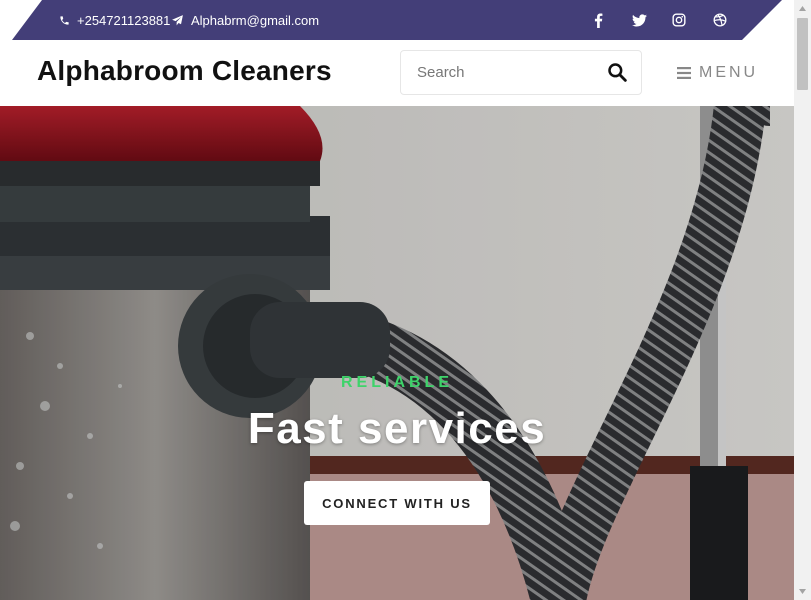 The width and height of the screenshot is (811, 600). I want to click on menu-toggle-button: MENU, so click(717, 73).